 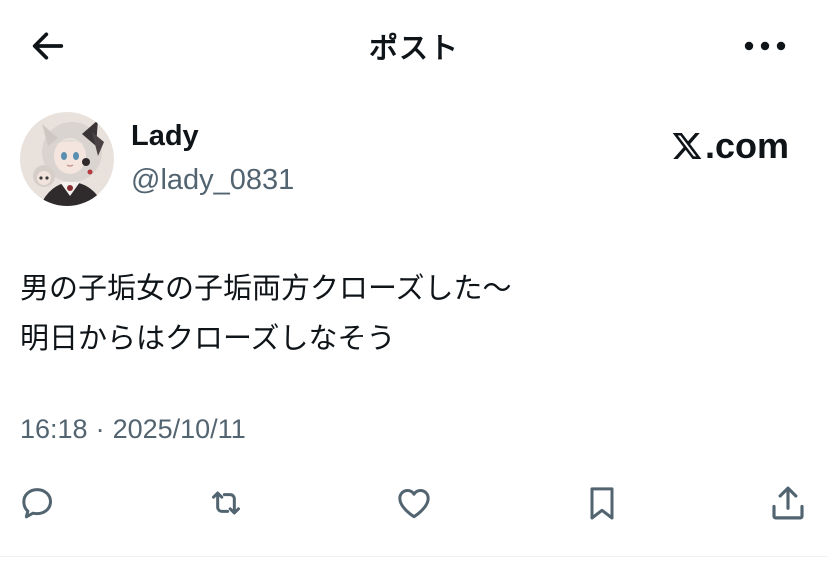 I want to click on bottom-divider, so click(x=414, y=556).